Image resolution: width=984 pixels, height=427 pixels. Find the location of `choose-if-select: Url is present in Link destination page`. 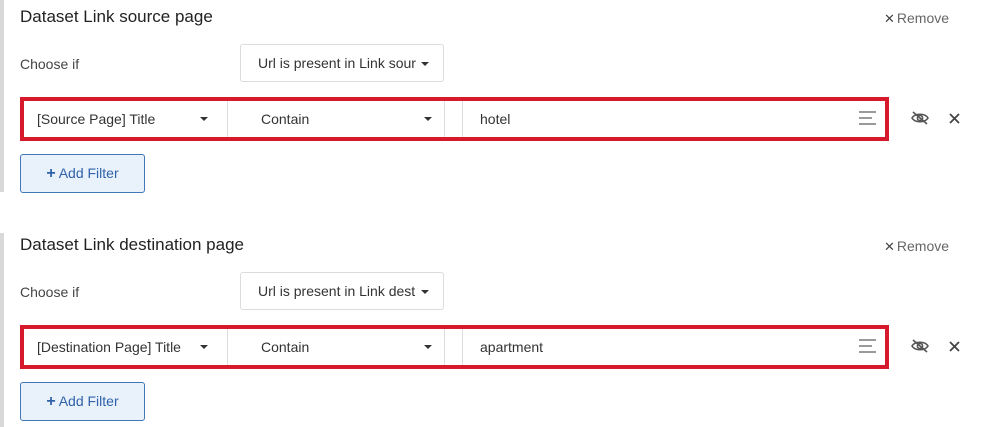

choose-if-select: Url is present in Link destination page is located at coordinates (342, 291).